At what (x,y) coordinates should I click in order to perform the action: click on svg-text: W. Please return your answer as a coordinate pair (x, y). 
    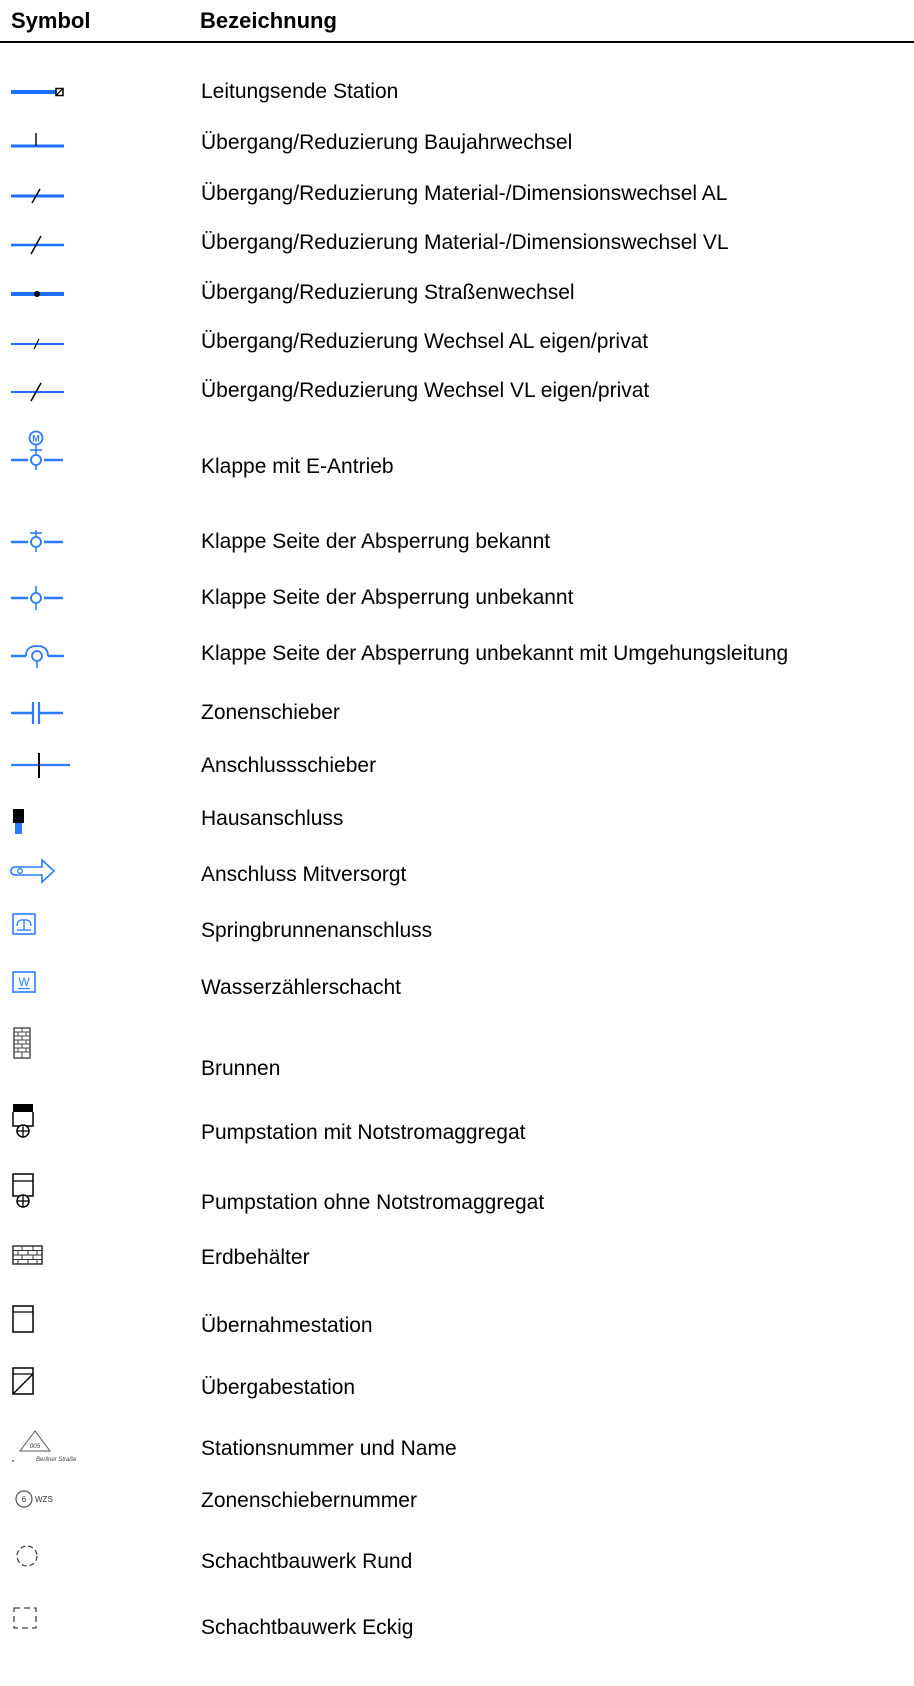
    Looking at the image, I should click on (24, 982).